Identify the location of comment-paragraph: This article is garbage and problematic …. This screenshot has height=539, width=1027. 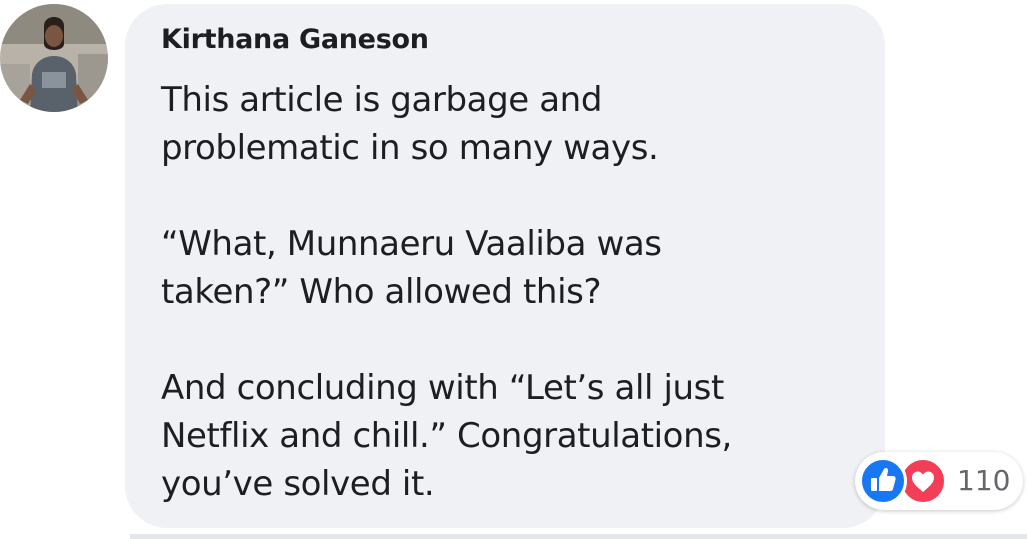
(410, 124).